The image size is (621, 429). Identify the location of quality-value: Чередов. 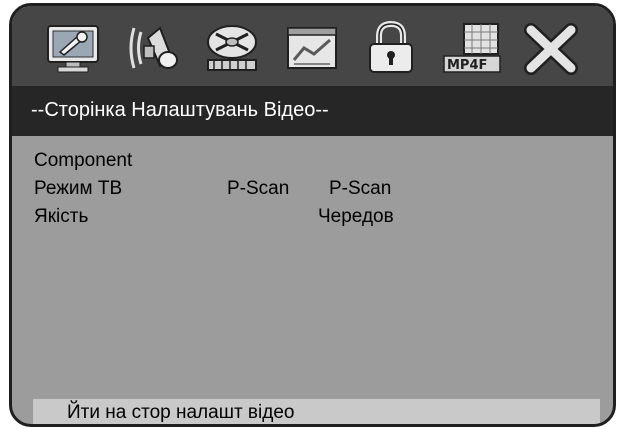
(356, 217).